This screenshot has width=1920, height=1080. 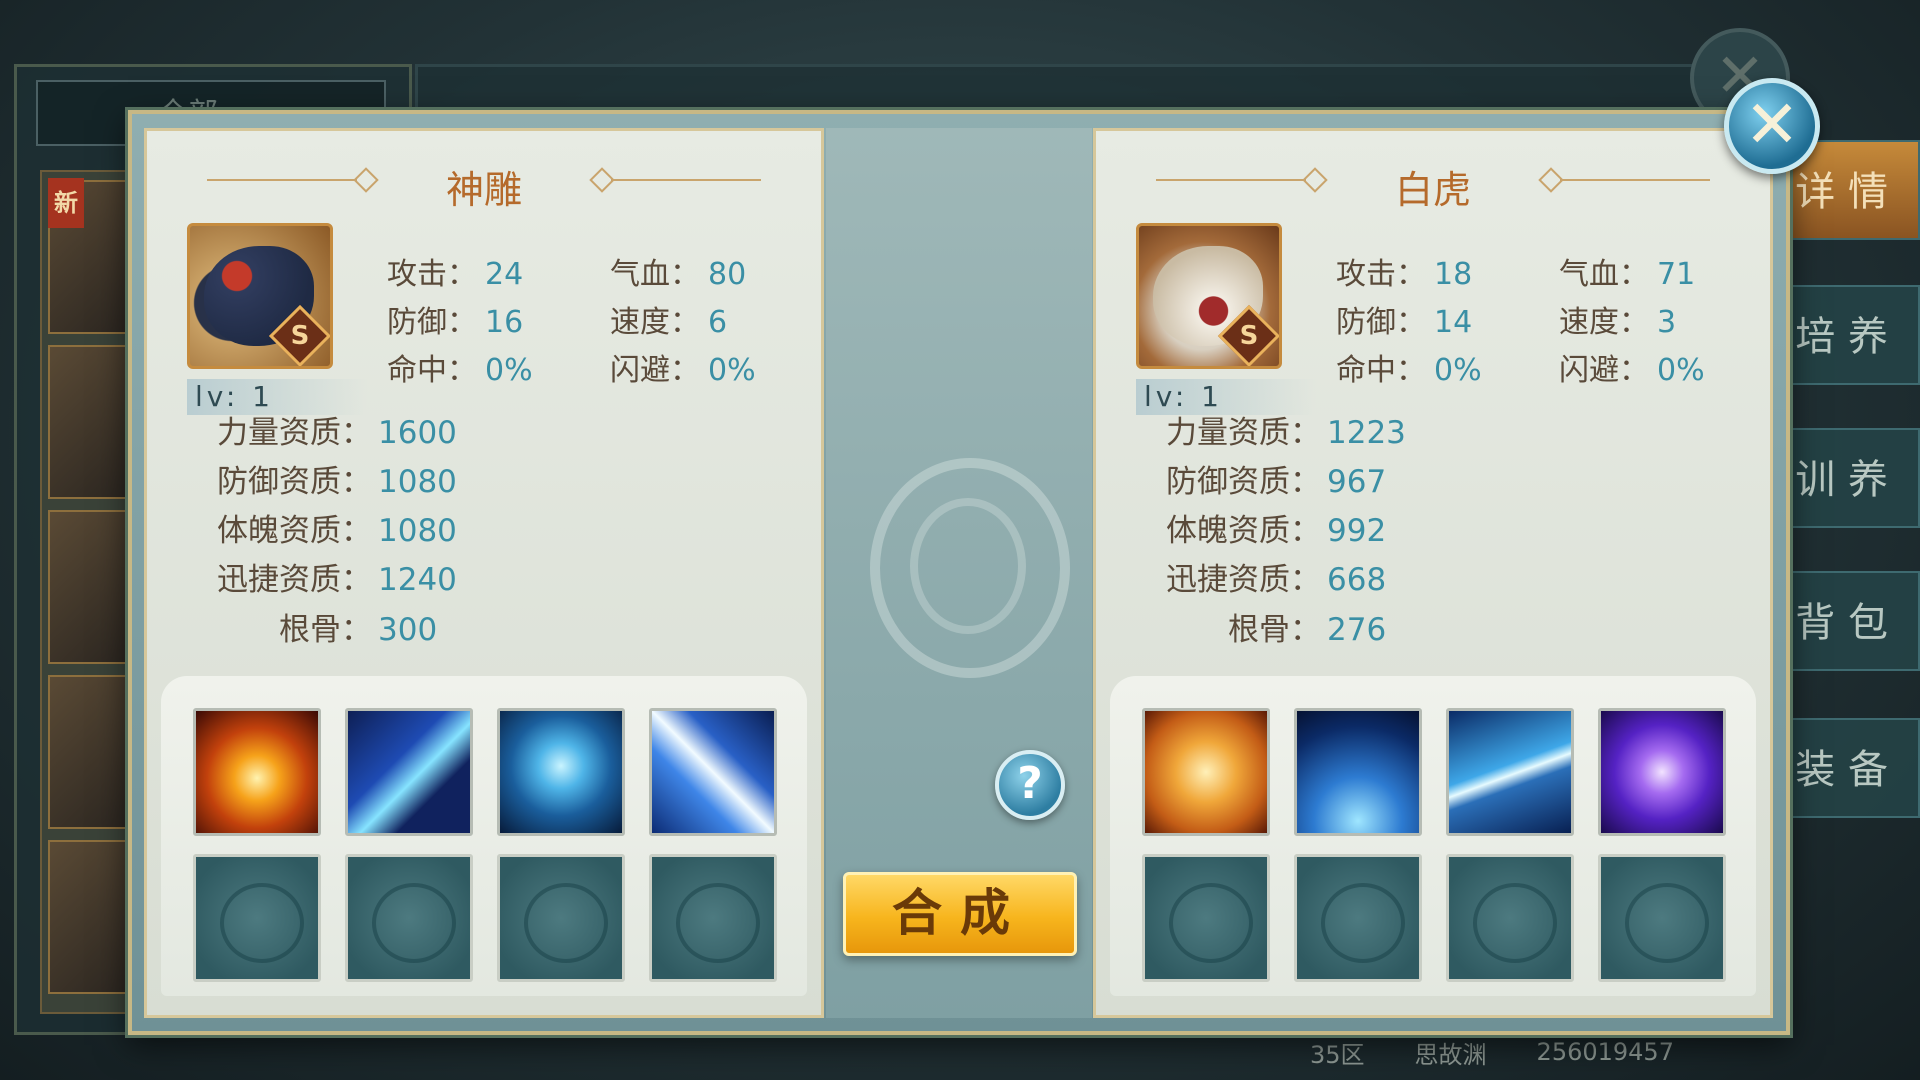 I want to click on fire-phoenix-icon, so click(x=257, y=772).